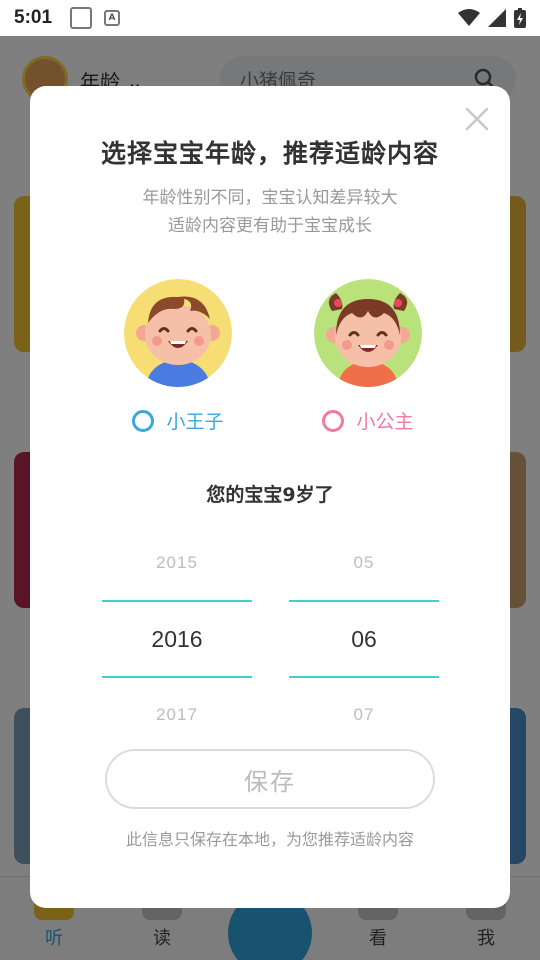 The height and width of the screenshot is (960, 540). Describe the element at coordinates (333, 420) in the screenshot. I see `girl-radio-button` at that location.